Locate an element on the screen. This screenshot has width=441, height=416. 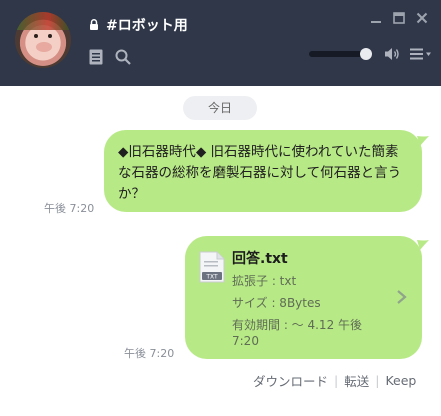
keep-link: Keep is located at coordinates (400, 380).